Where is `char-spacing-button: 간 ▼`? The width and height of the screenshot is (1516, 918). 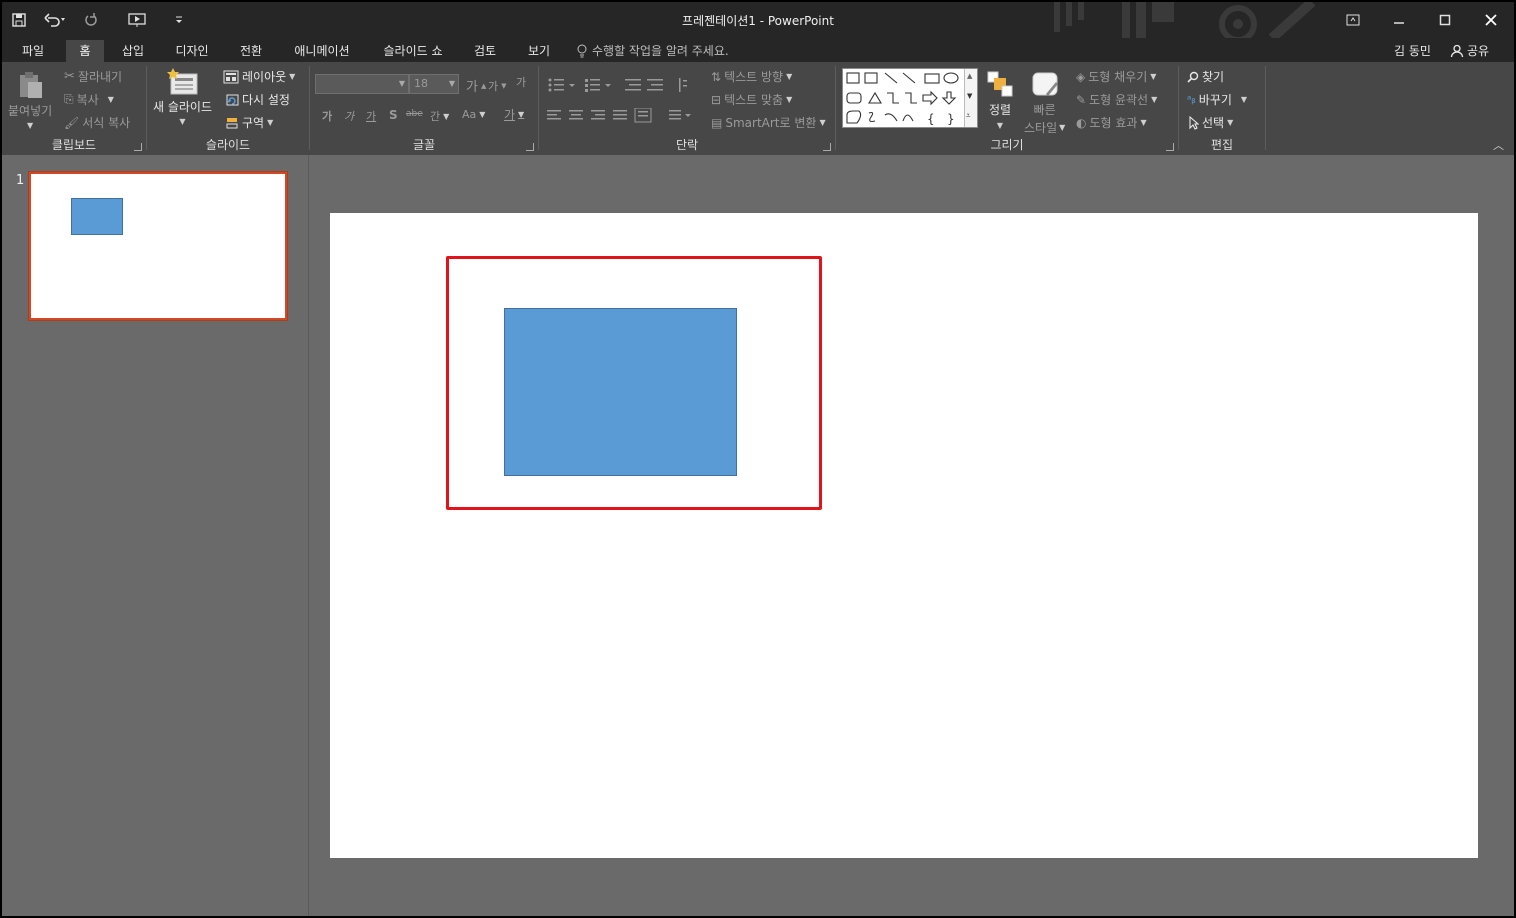 char-spacing-button: 간 ▼ is located at coordinates (439, 116).